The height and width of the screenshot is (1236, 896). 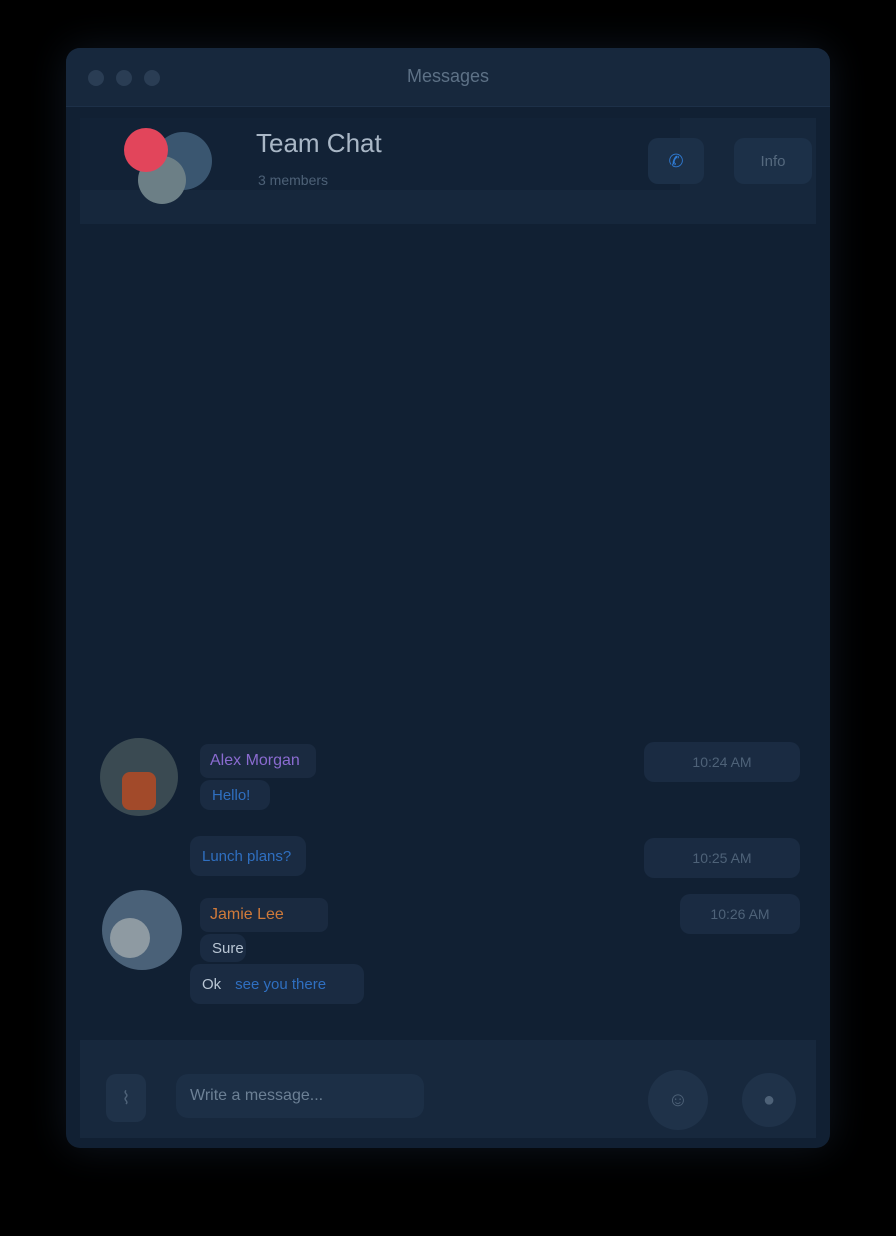 I want to click on chat-header: Team Chat 3 members ✆ Info, so click(x=448, y=171).